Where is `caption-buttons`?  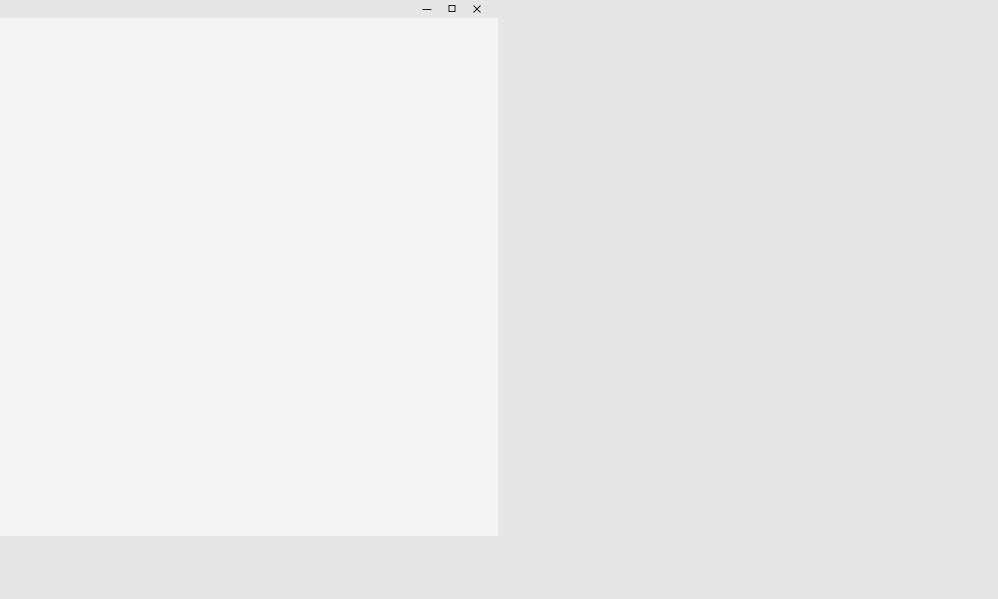 caption-buttons is located at coordinates (456, 9).